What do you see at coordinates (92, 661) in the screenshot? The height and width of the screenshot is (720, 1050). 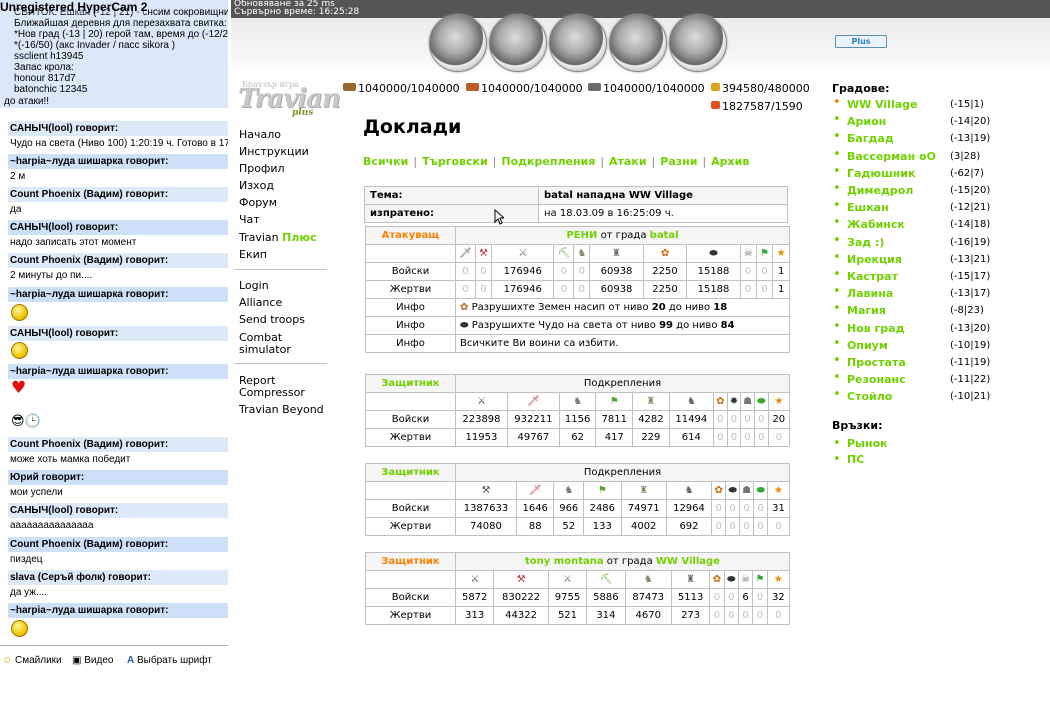 I see `video-button: ▣ Видео` at bounding box center [92, 661].